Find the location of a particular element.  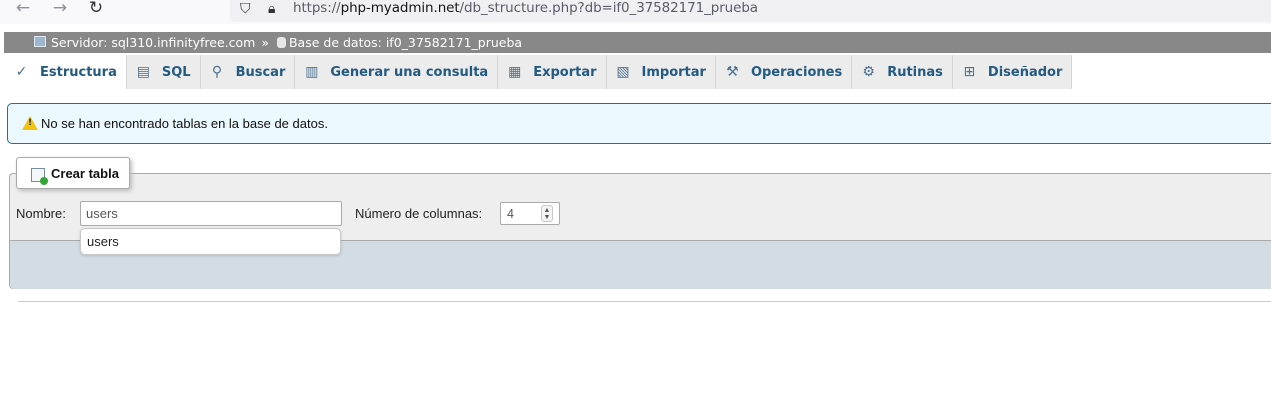

tab-label: Generar una consulta is located at coordinates (409, 72).